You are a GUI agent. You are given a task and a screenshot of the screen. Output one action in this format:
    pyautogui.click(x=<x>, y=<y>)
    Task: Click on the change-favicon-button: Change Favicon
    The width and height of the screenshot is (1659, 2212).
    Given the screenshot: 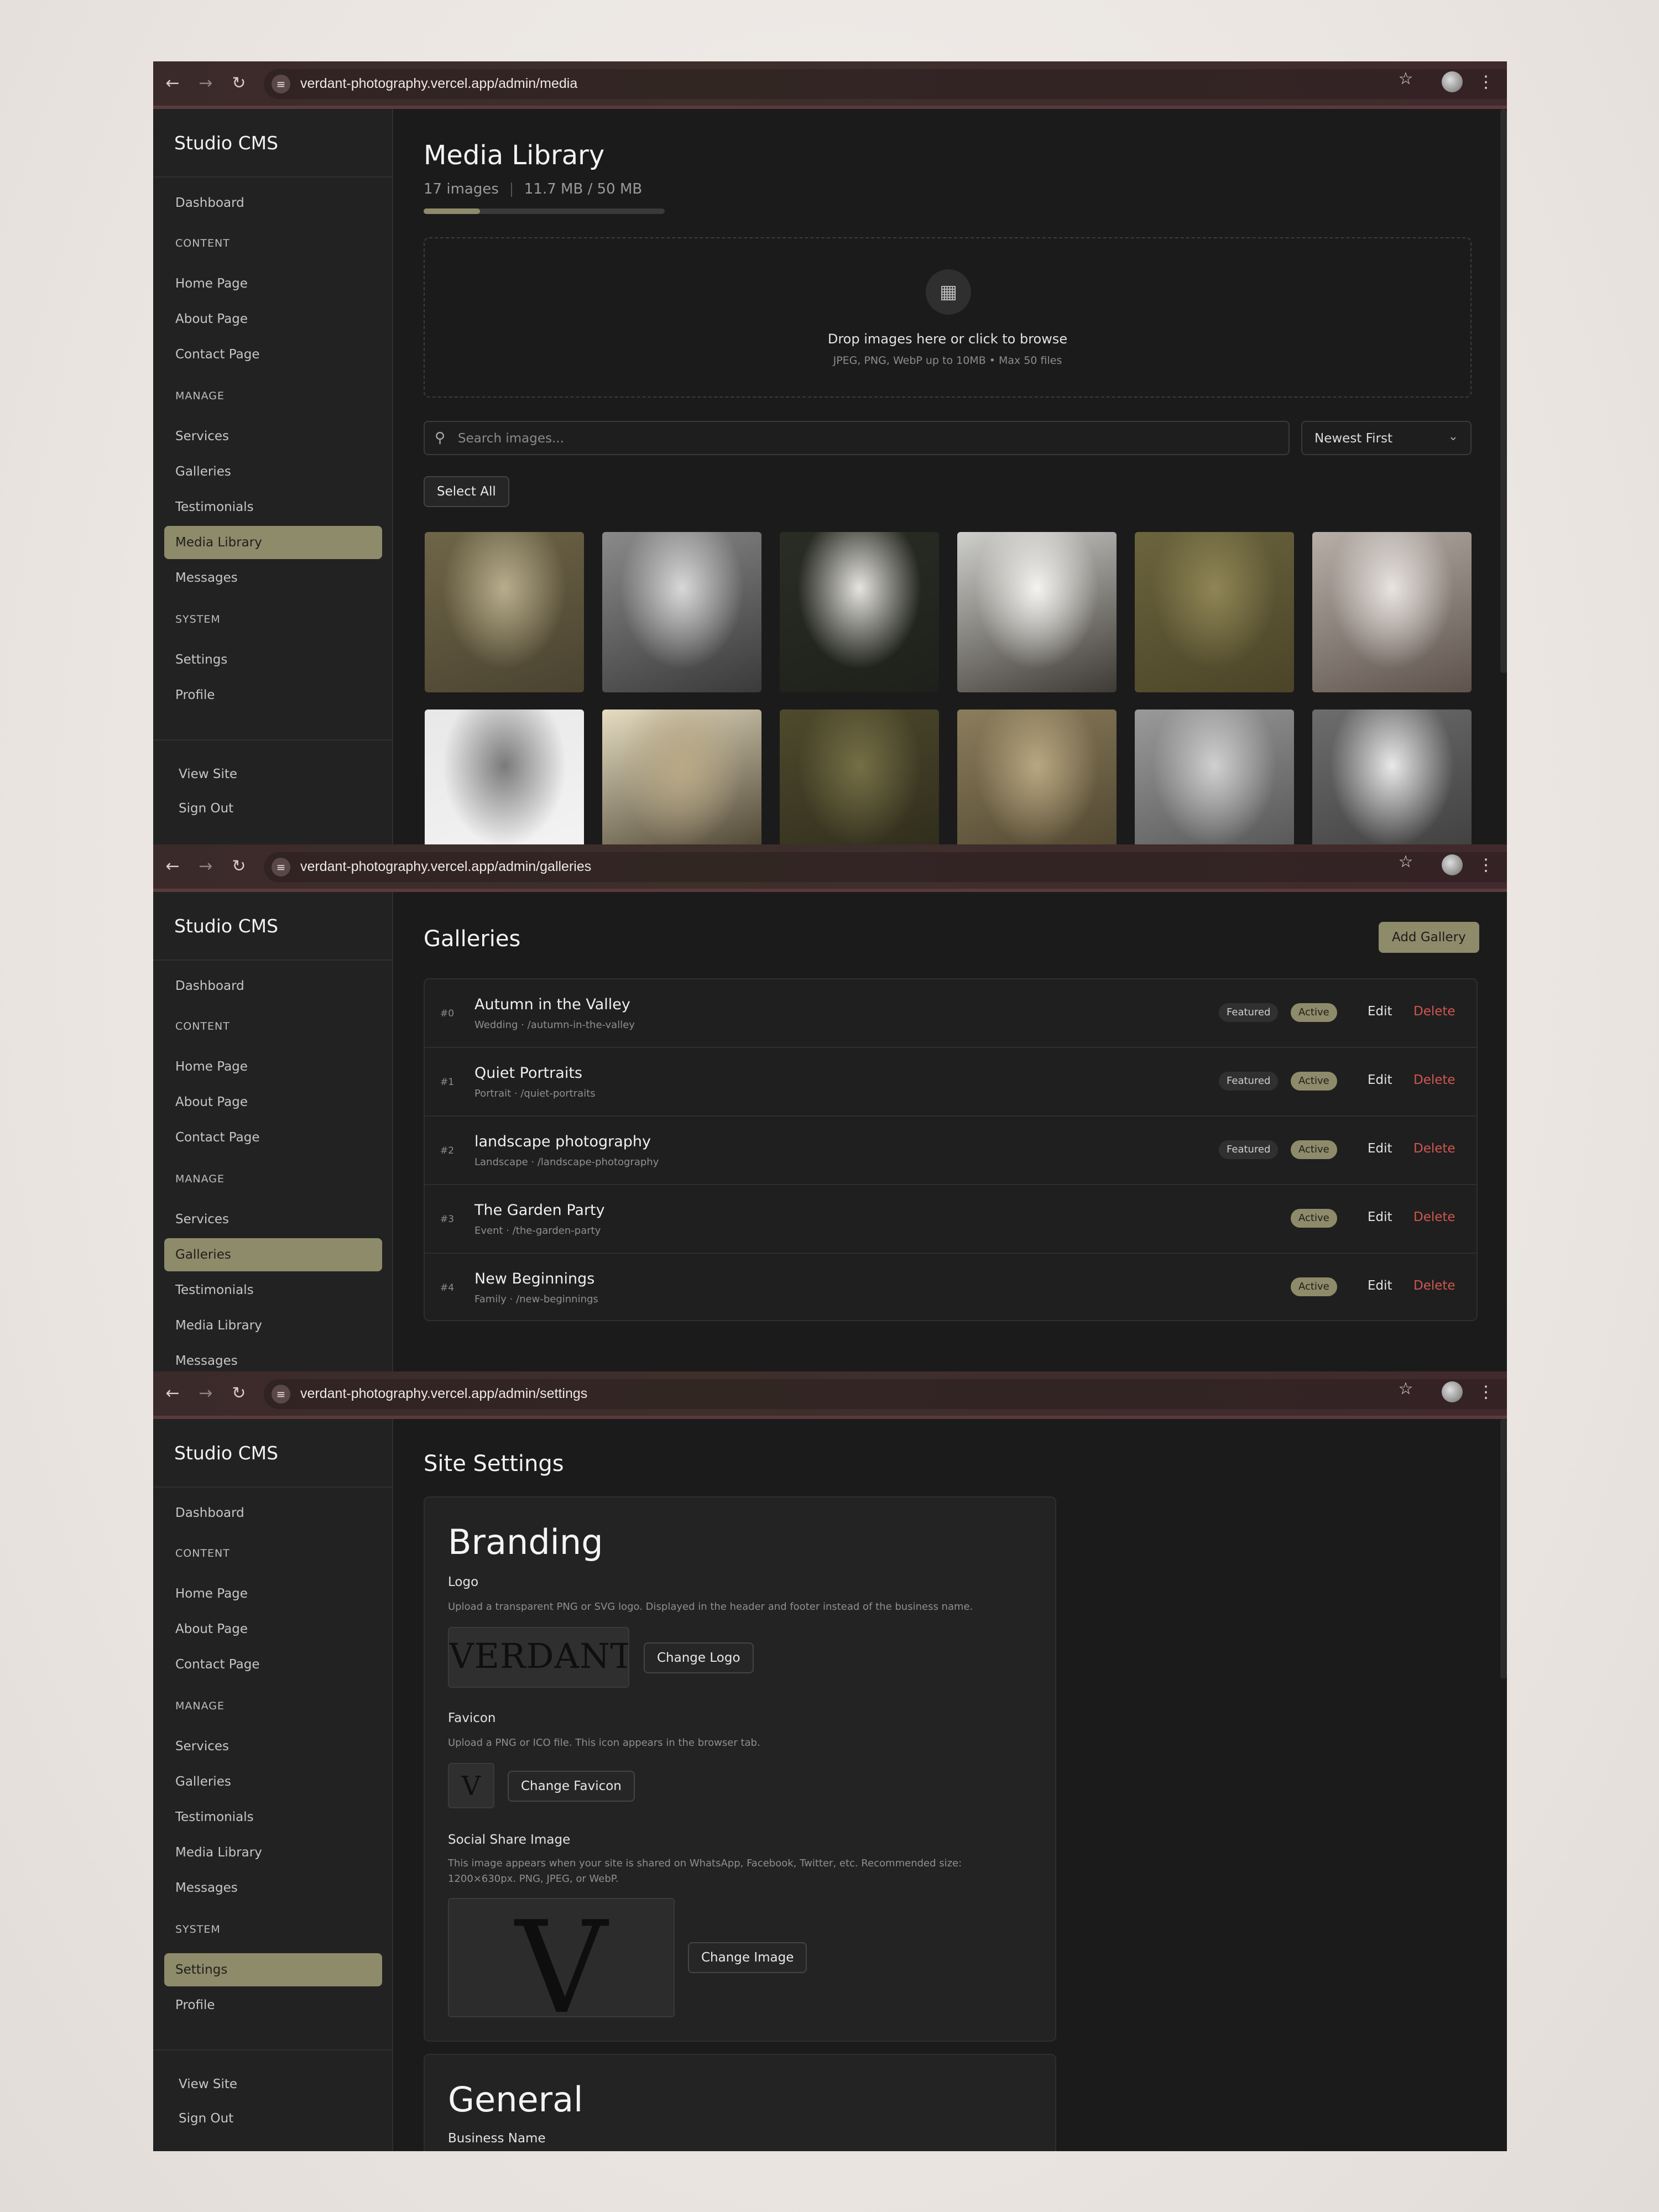 What is the action you would take?
    pyautogui.click(x=572, y=1786)
    